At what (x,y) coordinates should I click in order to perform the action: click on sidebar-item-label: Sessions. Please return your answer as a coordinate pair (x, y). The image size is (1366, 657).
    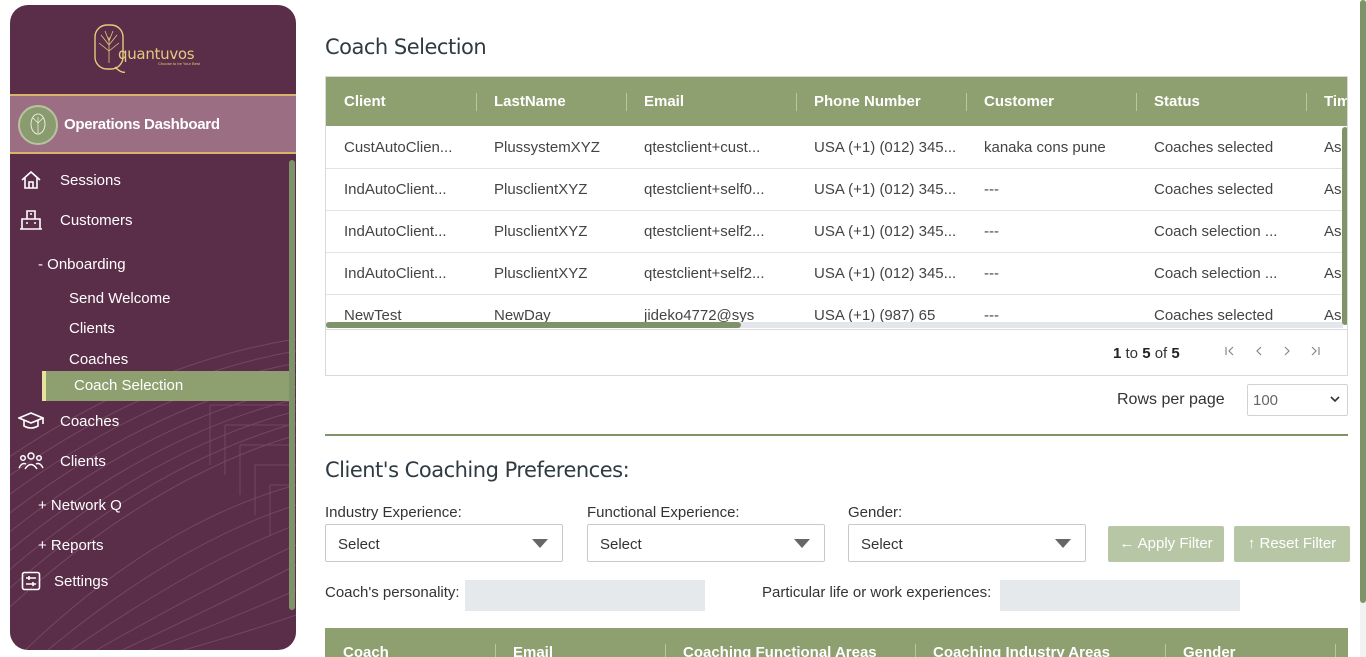
    Looking at the image, I should click on (90, 180).